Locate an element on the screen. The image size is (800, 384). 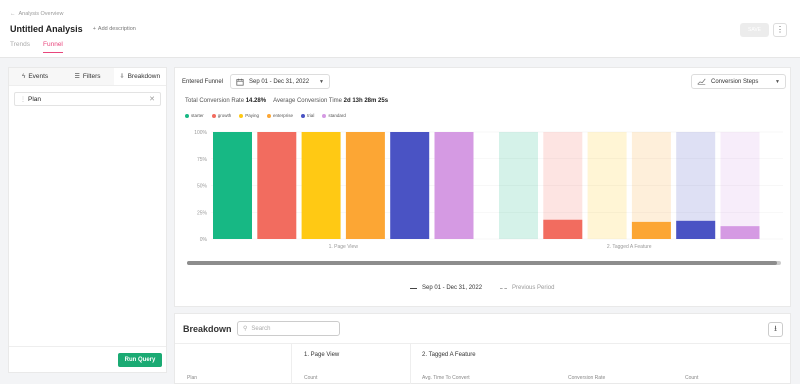
drag-handle-icon: ⋮ is located at coordinates (23, 99).